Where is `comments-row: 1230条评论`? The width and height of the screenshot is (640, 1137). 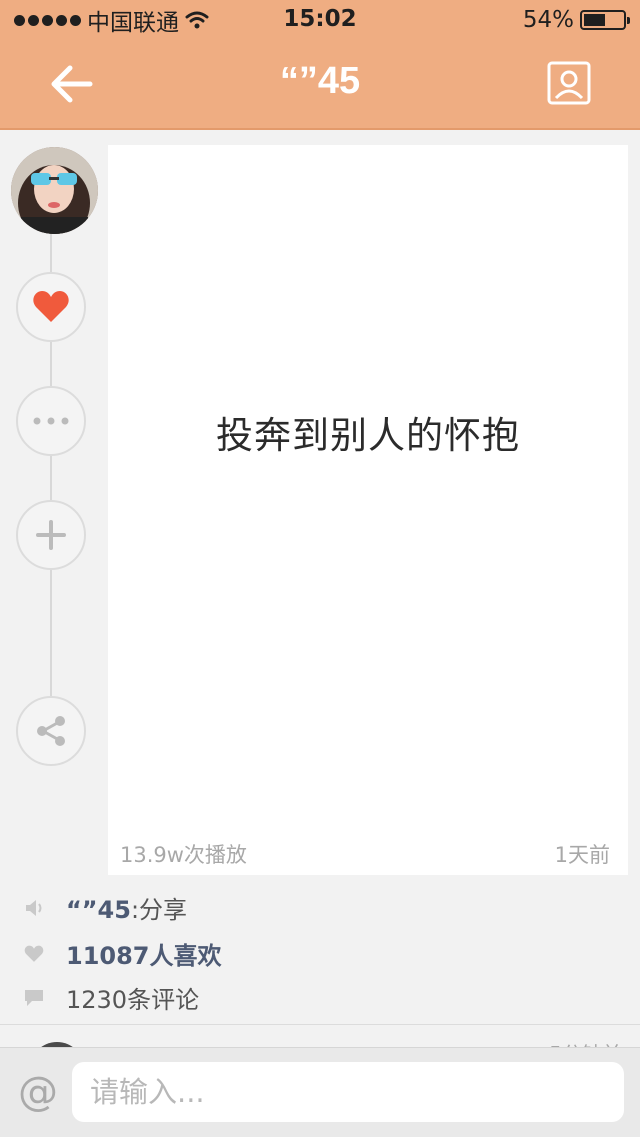 comments-row: 1230条评论 is located at coordinates (111, 997).